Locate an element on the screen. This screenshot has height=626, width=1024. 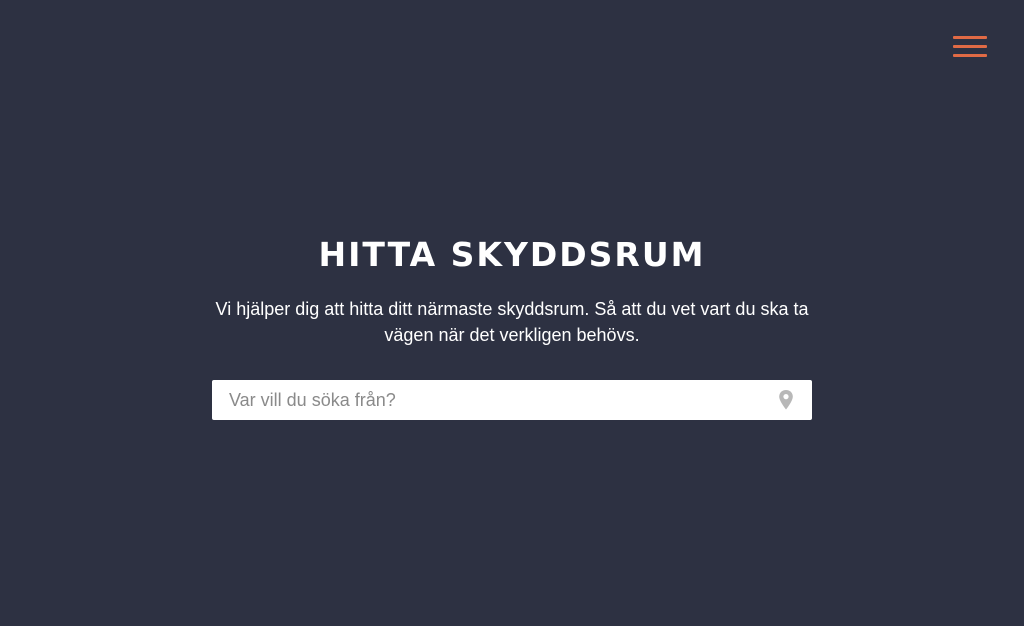
map-pin-icon is located at coordinates (786, 400).